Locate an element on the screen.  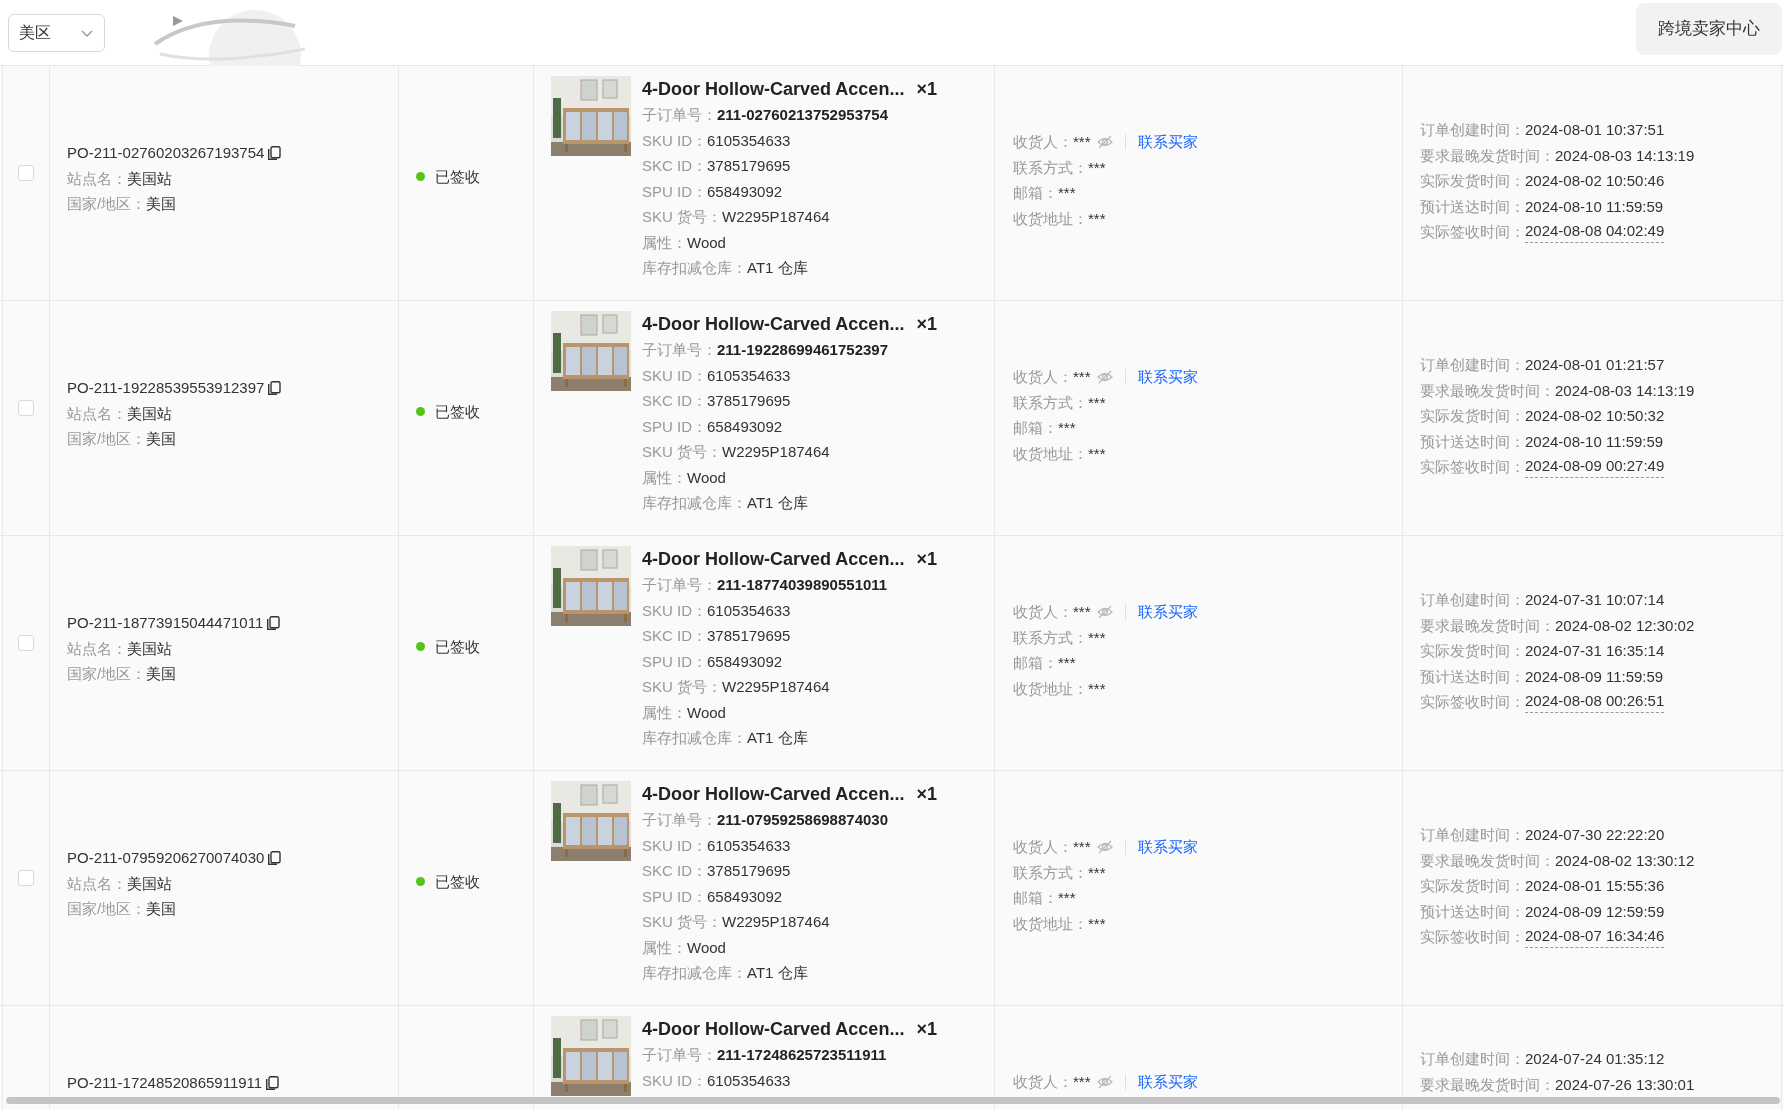
field-label: 库存扣减仓库： is located at coordinates (694, 738).